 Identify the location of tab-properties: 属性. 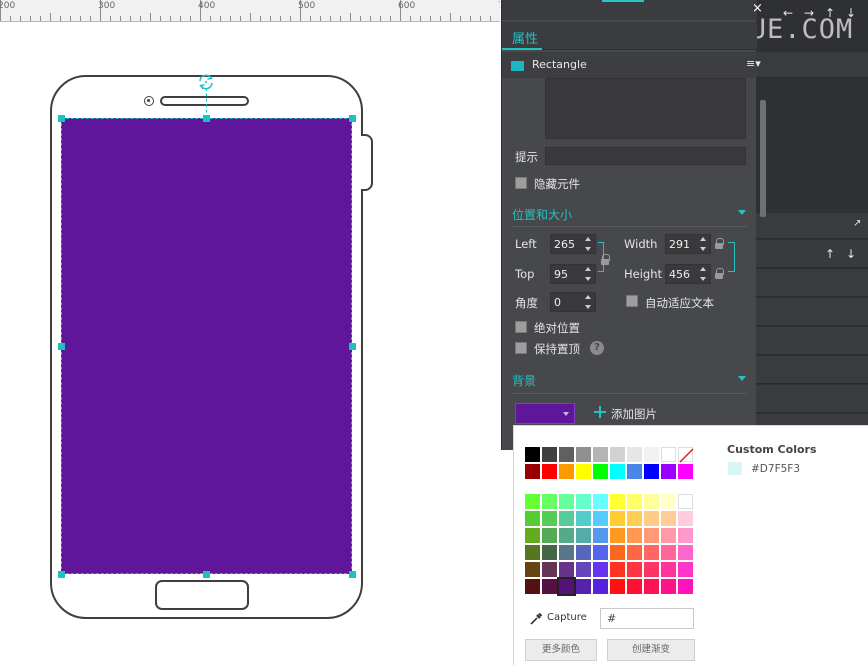
(525, 37).